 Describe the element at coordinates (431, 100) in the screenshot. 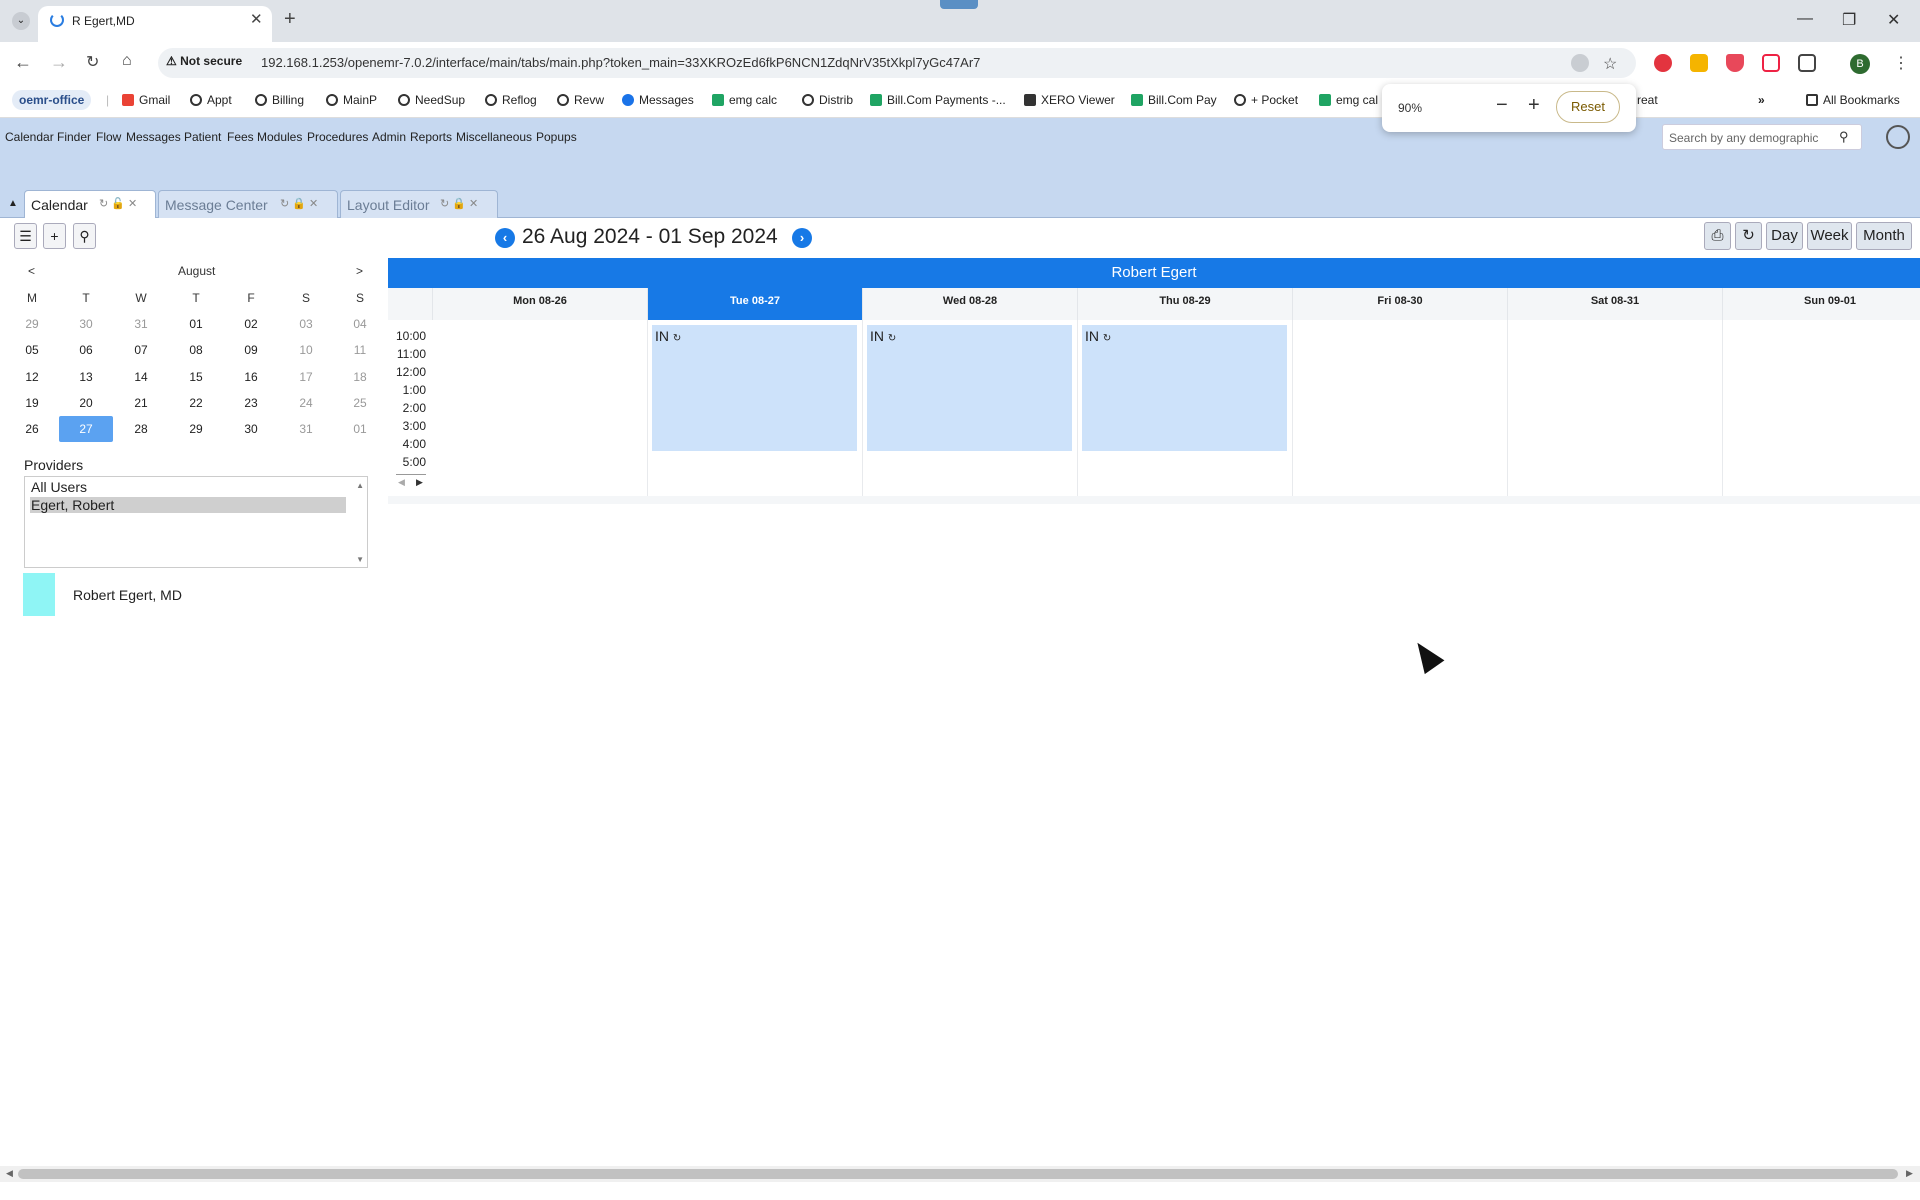

I see `bookmark-needsup: NeedSup` at that location.